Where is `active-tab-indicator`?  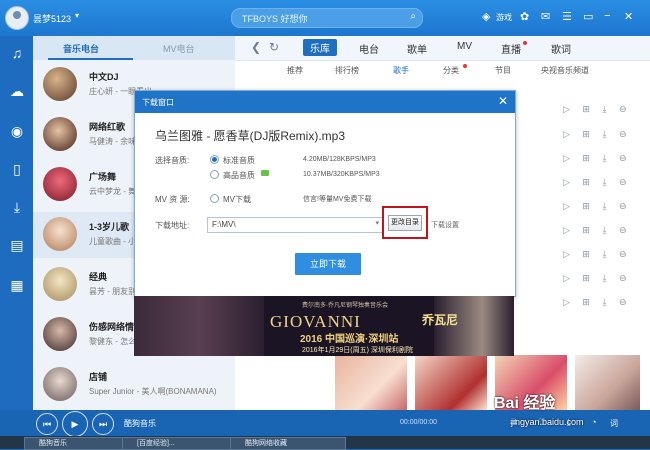 active-tab-indicator is located at coordinates (90, 59).